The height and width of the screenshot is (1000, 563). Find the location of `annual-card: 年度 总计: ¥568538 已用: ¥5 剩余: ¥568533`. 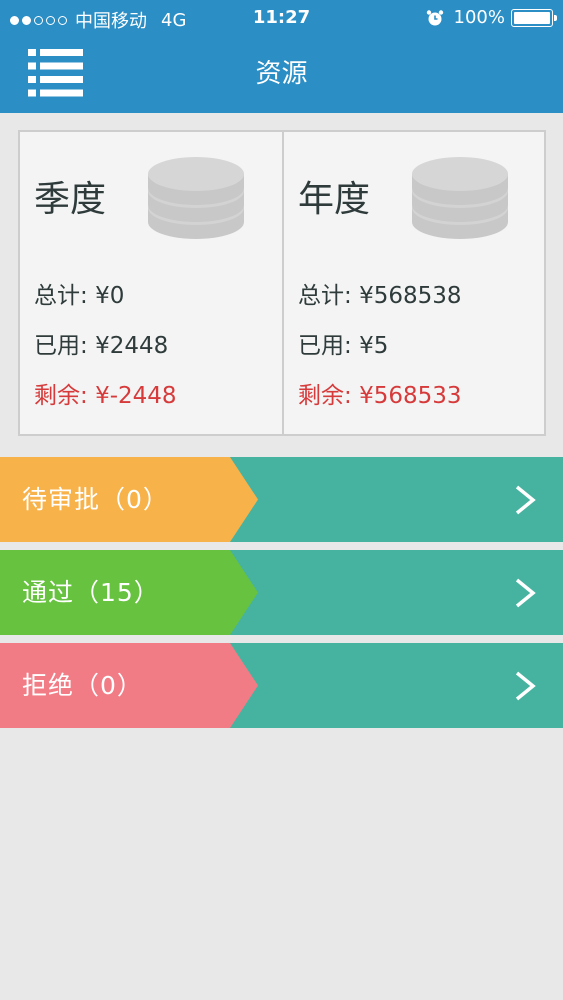

annual-card: 年度 总计: ¥568538 已用: ¥5 剩余: ¥568533 is located at coordinates (413, 283).